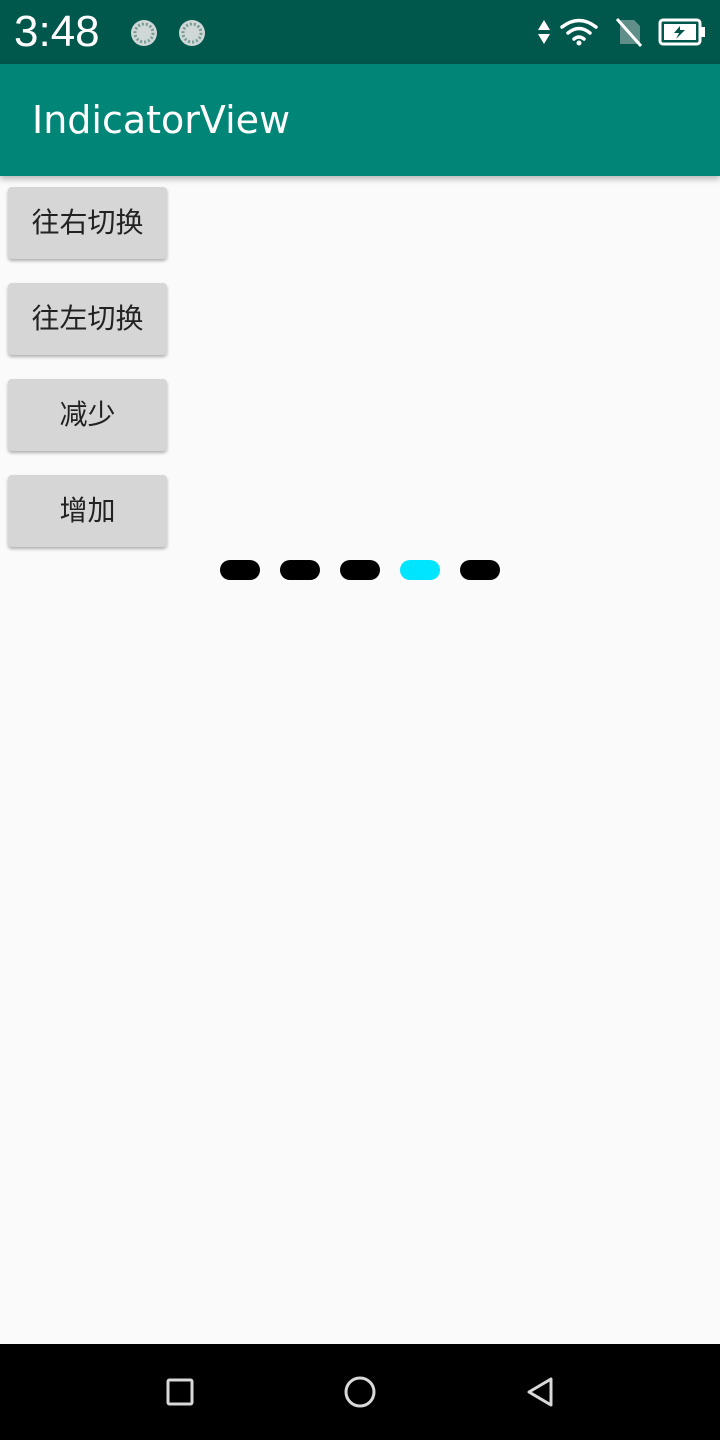 This screenshot has height=1440, width=720. What do you see at coordinates (540, 1392) in the screenshot?
I see `back-triangle-icon` at bounding box center [540, 1392].